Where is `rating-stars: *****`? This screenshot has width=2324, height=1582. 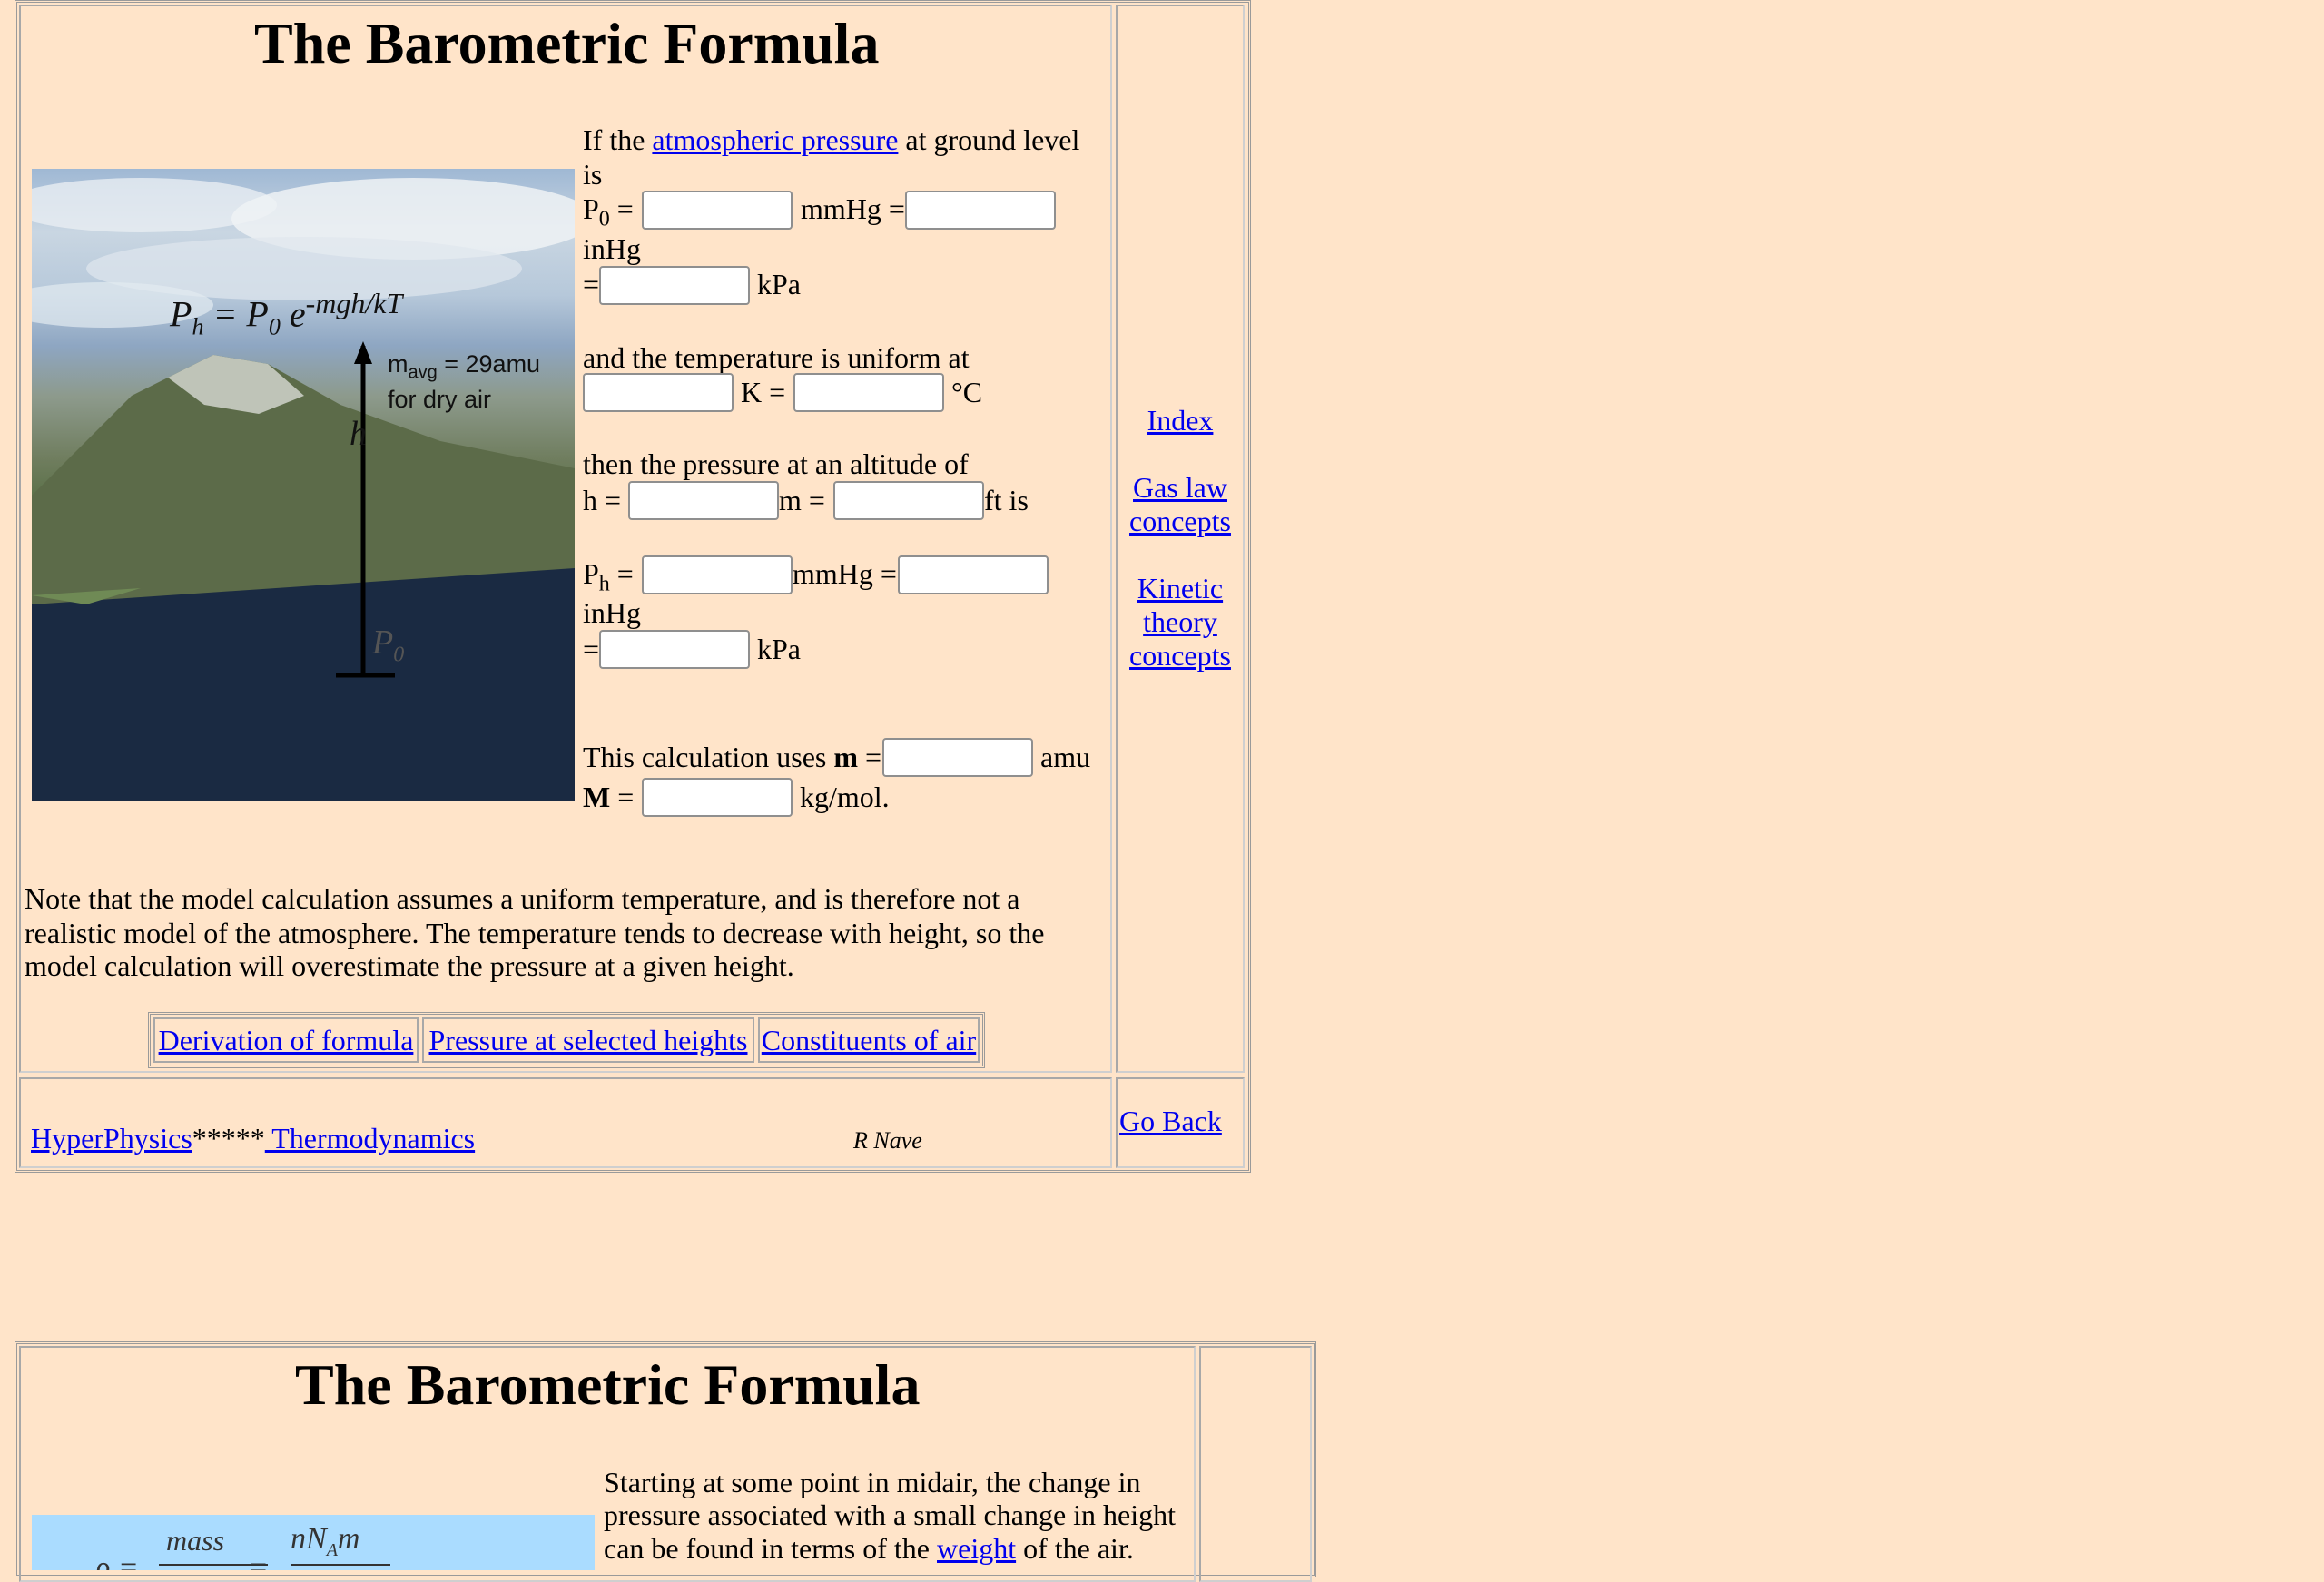
rating-stars: ***** is located at coordinates (228, 1138).